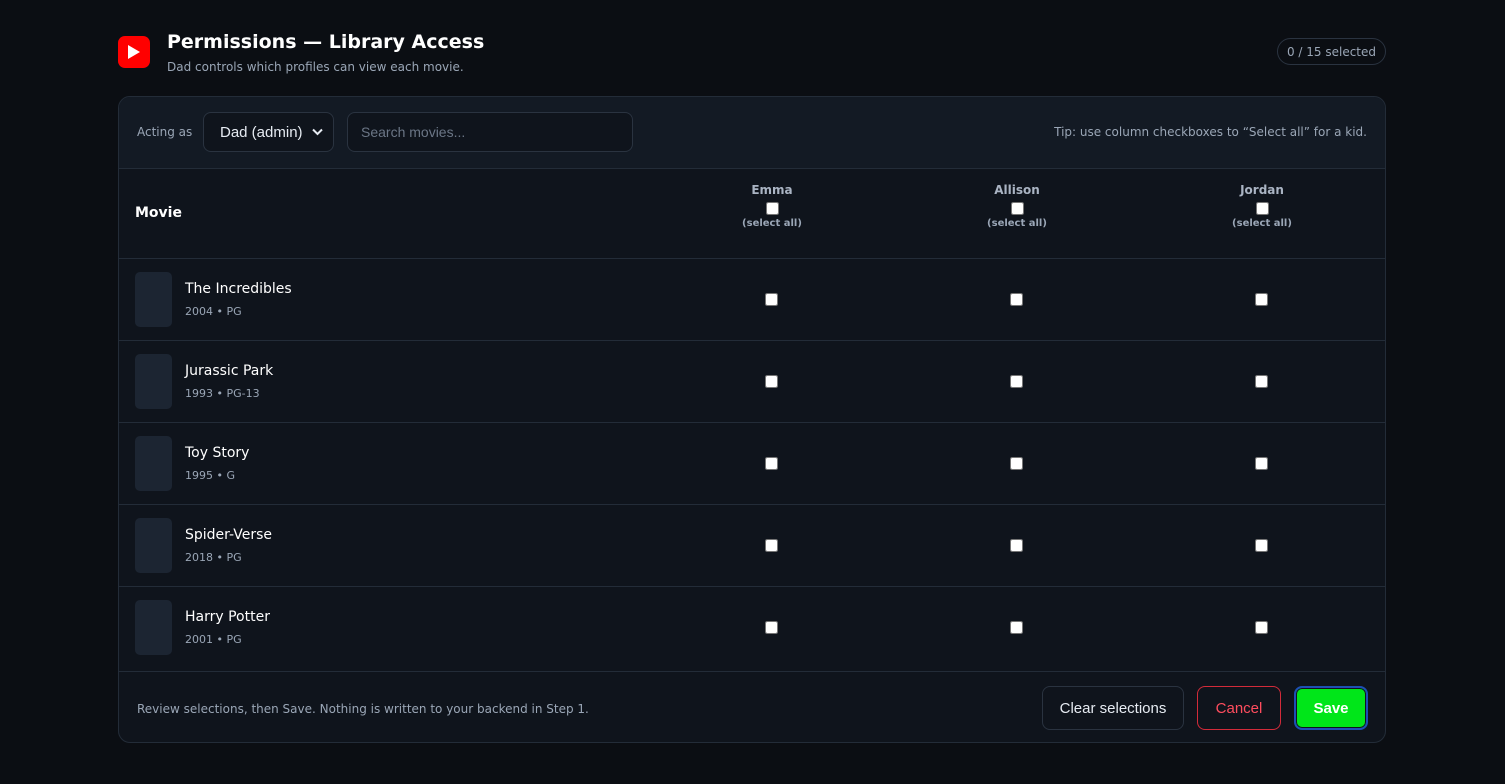 Image resolution: width=1505 pixels, height=784 pixels. I want to click on movie-meta: 2001 • PG, so click(213, 639).